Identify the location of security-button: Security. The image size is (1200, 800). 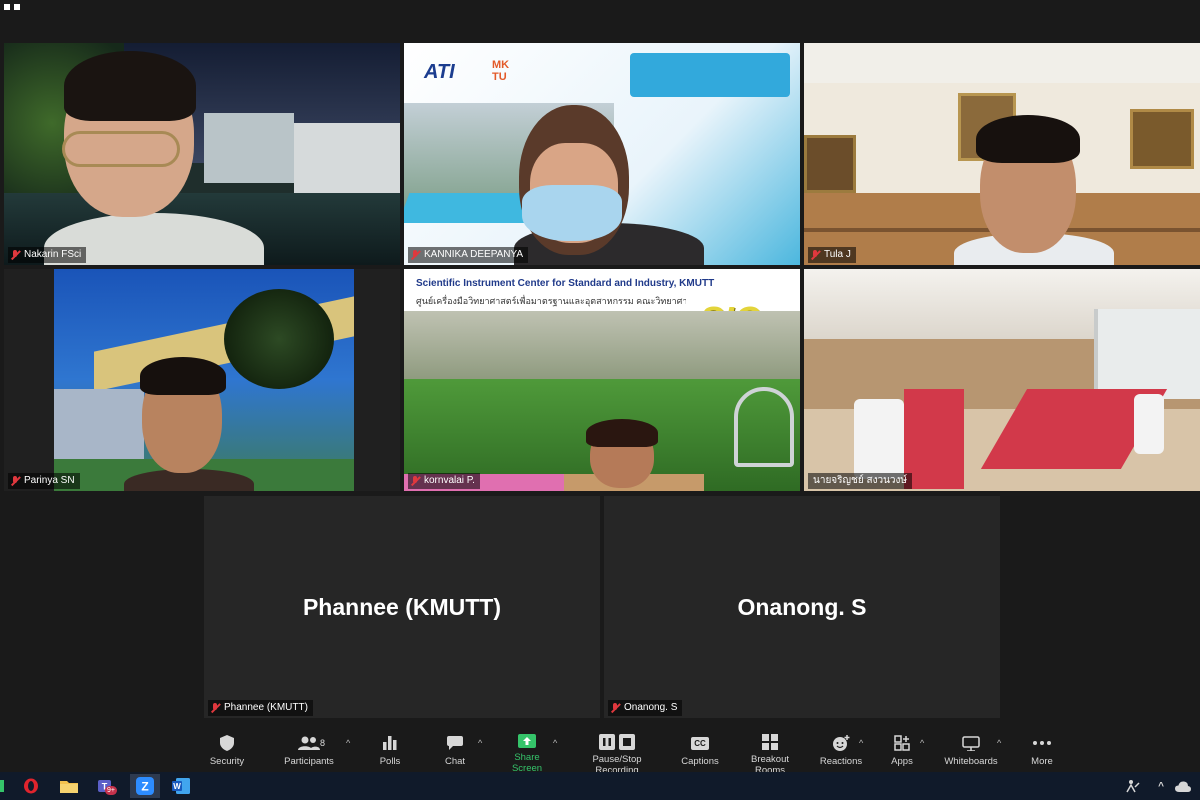
(227, 752).